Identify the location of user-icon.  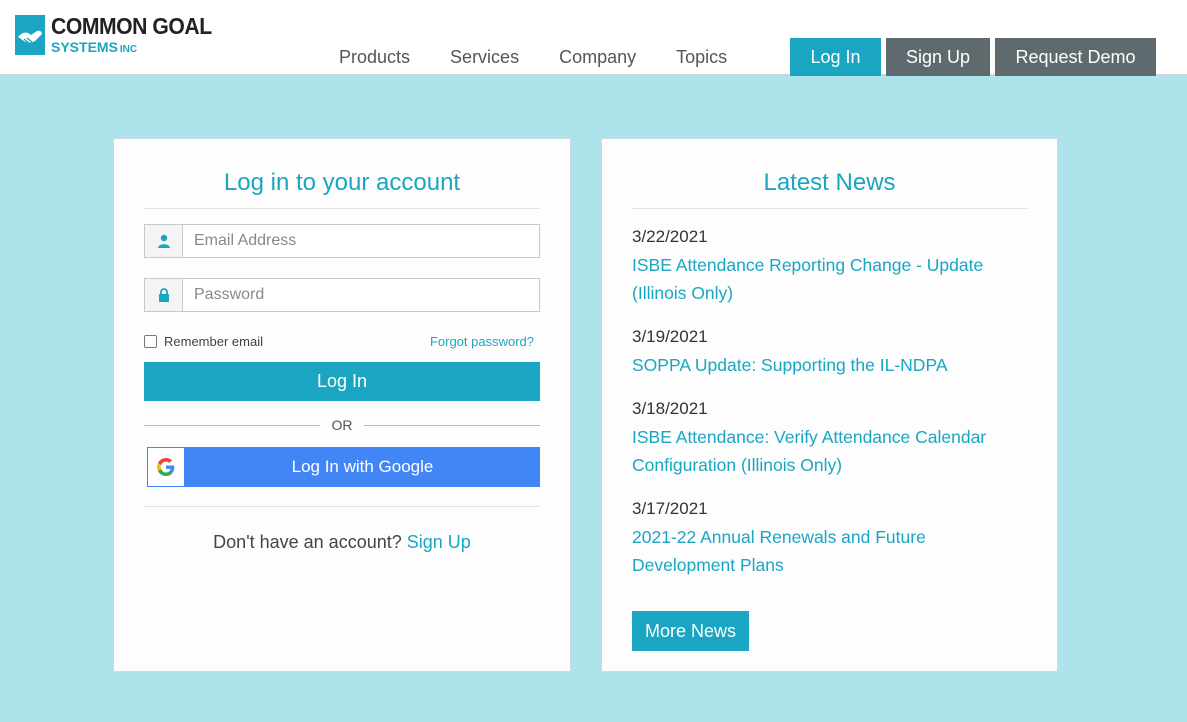
(164, 241).